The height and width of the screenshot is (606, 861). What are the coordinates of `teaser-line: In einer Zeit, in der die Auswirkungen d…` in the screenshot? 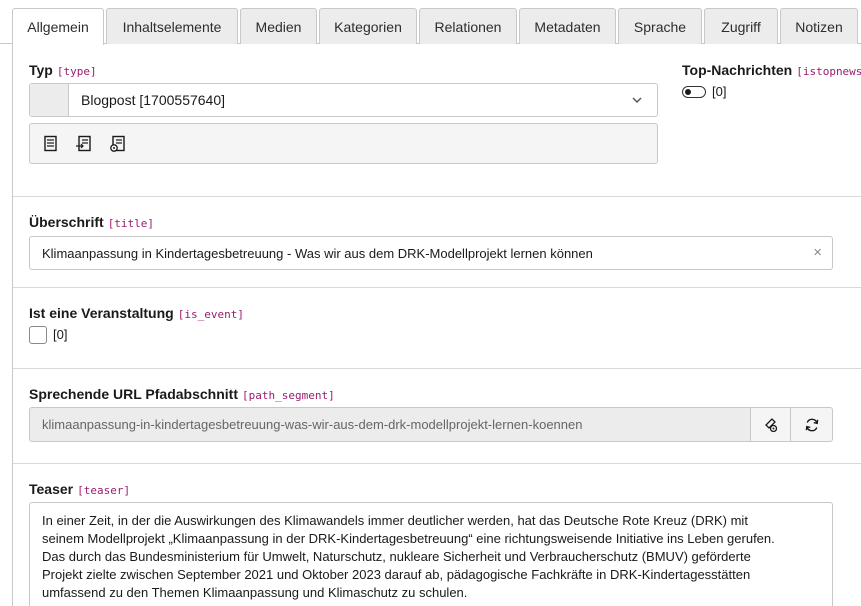 It's located at (395, 520).